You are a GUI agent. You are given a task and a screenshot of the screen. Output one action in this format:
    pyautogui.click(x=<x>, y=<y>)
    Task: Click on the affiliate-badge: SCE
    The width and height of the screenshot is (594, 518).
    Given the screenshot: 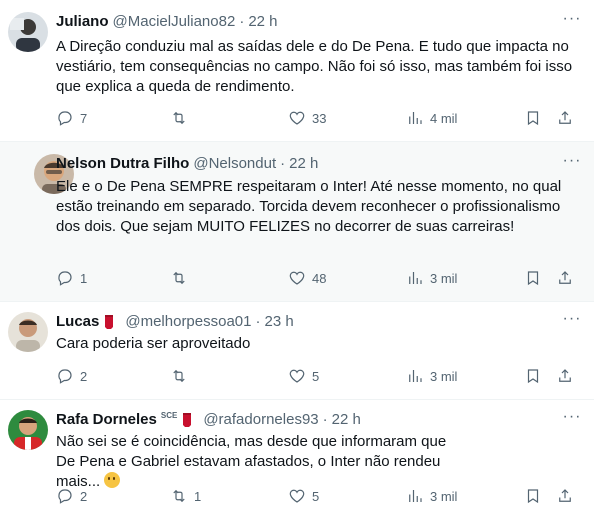 What is the action you would take?
    pyautogui.click(x=169, y=415)
    